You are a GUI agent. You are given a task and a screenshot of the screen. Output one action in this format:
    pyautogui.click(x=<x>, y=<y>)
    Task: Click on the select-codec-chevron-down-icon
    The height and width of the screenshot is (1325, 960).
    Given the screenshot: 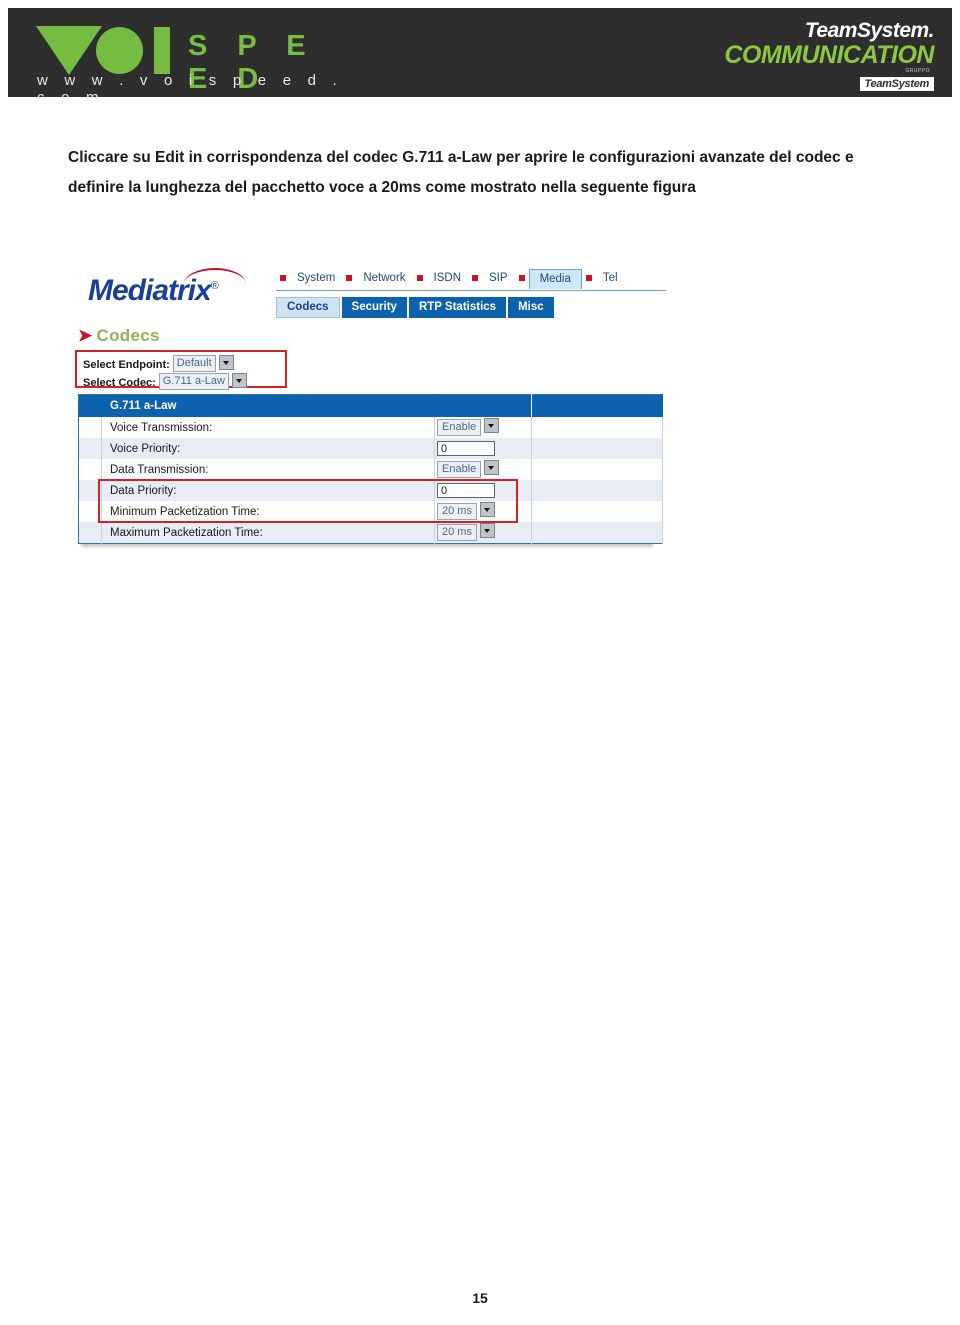 What is the action you would take?
    pyautogui.click(x=239, y=380)
    